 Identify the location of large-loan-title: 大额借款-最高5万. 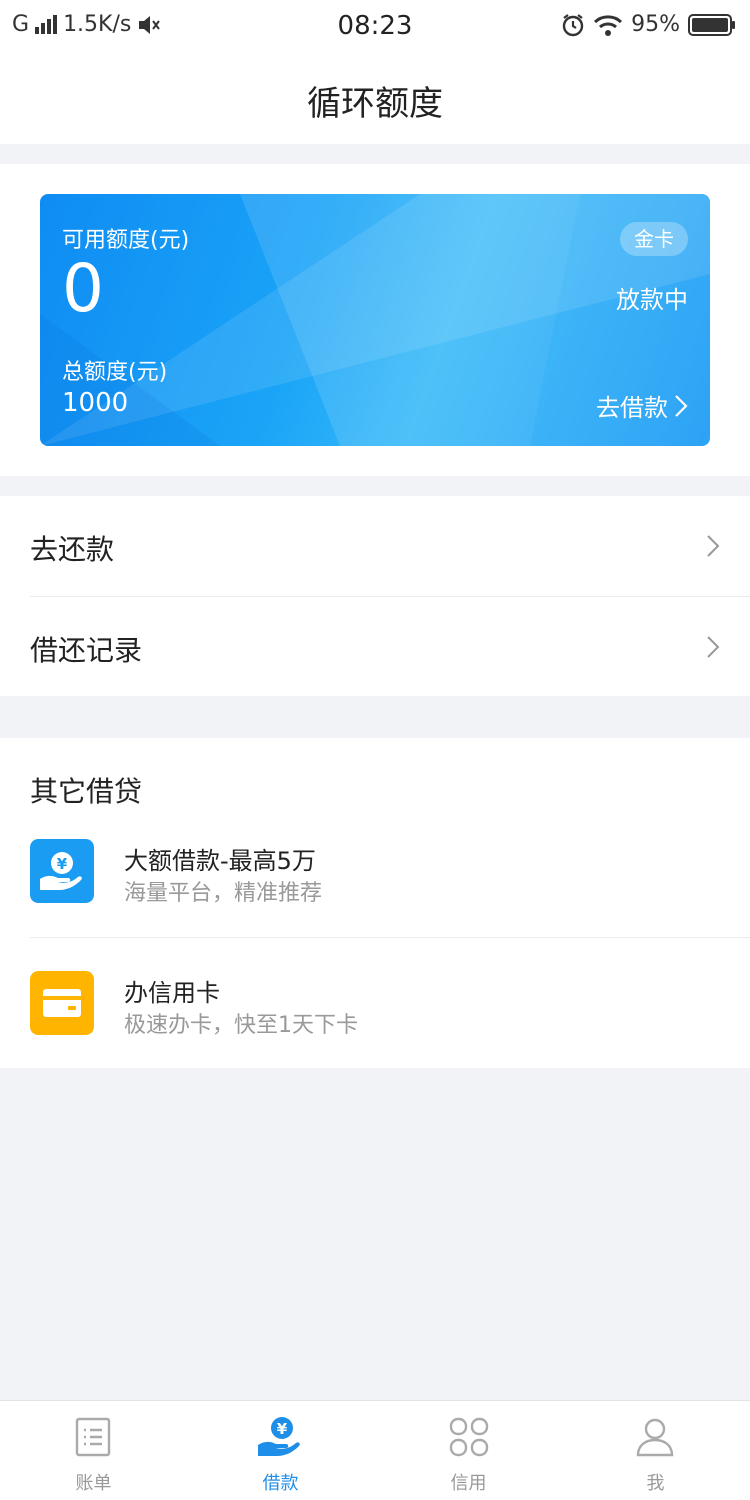
(220, 861).